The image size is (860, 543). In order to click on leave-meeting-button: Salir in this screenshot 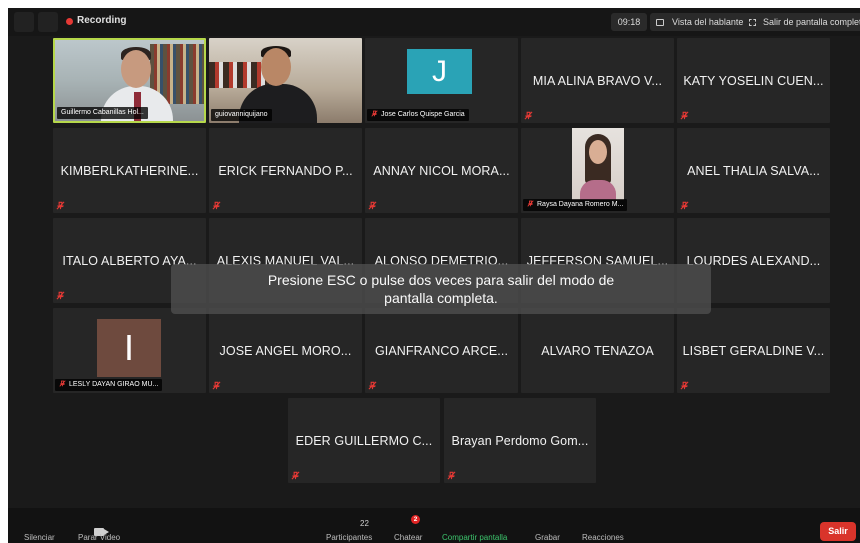, I will do `click(838, 531)`.